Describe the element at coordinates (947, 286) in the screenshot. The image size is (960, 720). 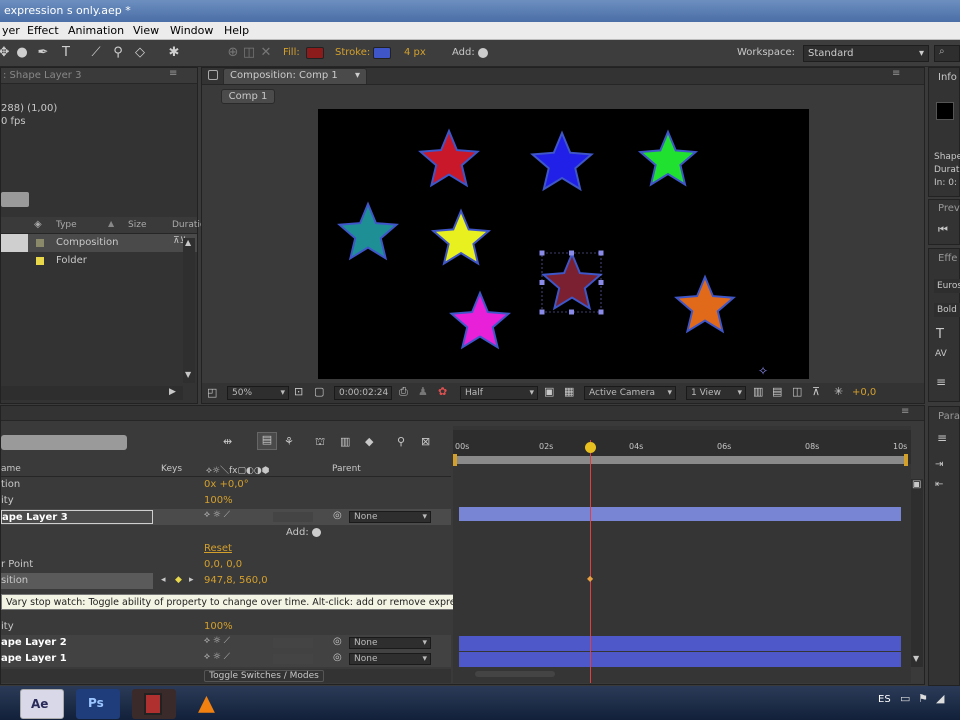
I see `font-family-select: Euros` at that location.